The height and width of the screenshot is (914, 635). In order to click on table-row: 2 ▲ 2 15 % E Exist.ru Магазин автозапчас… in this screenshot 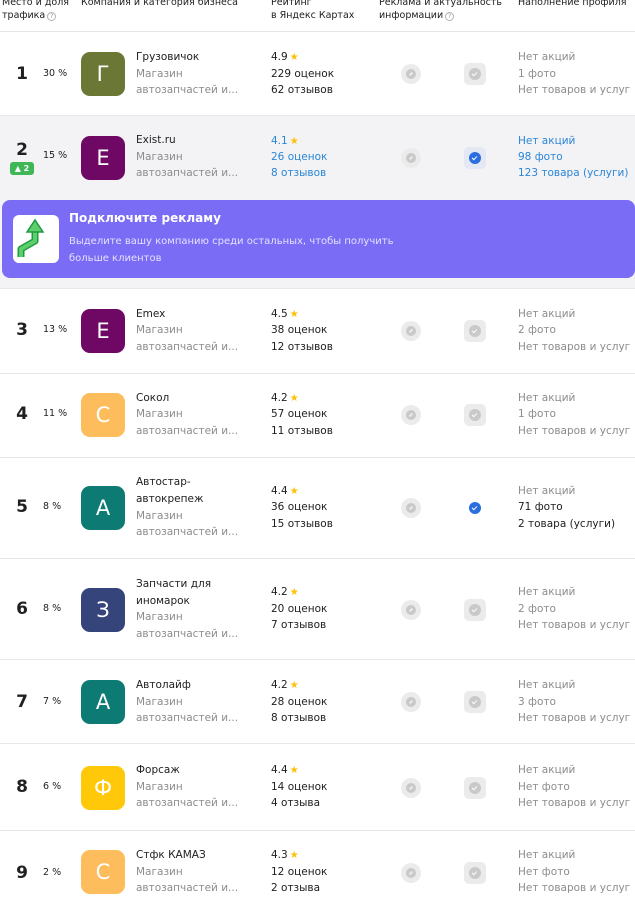, I will do `click(317, 158)`.